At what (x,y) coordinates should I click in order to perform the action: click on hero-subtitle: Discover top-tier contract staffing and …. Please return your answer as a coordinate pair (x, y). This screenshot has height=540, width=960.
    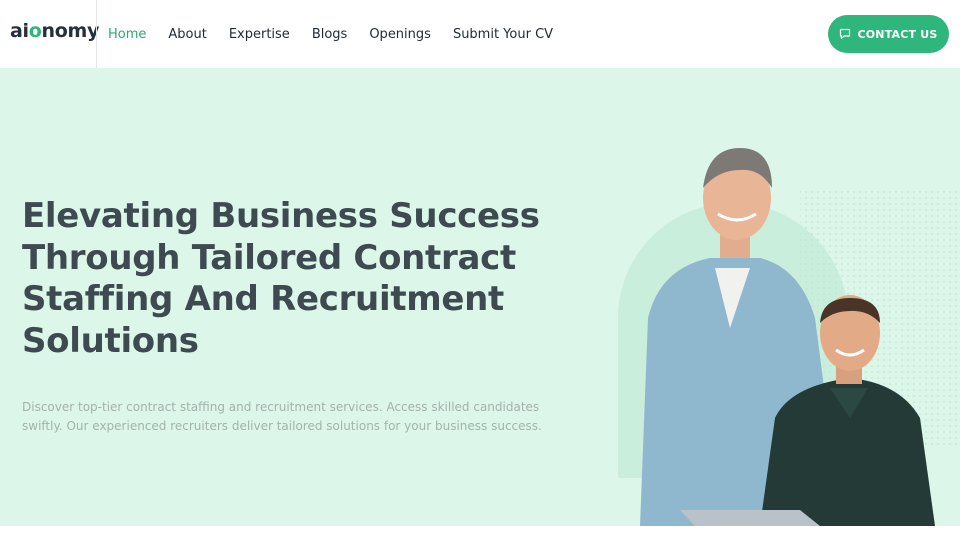
    Looking at the image, I should click on (282, 416).